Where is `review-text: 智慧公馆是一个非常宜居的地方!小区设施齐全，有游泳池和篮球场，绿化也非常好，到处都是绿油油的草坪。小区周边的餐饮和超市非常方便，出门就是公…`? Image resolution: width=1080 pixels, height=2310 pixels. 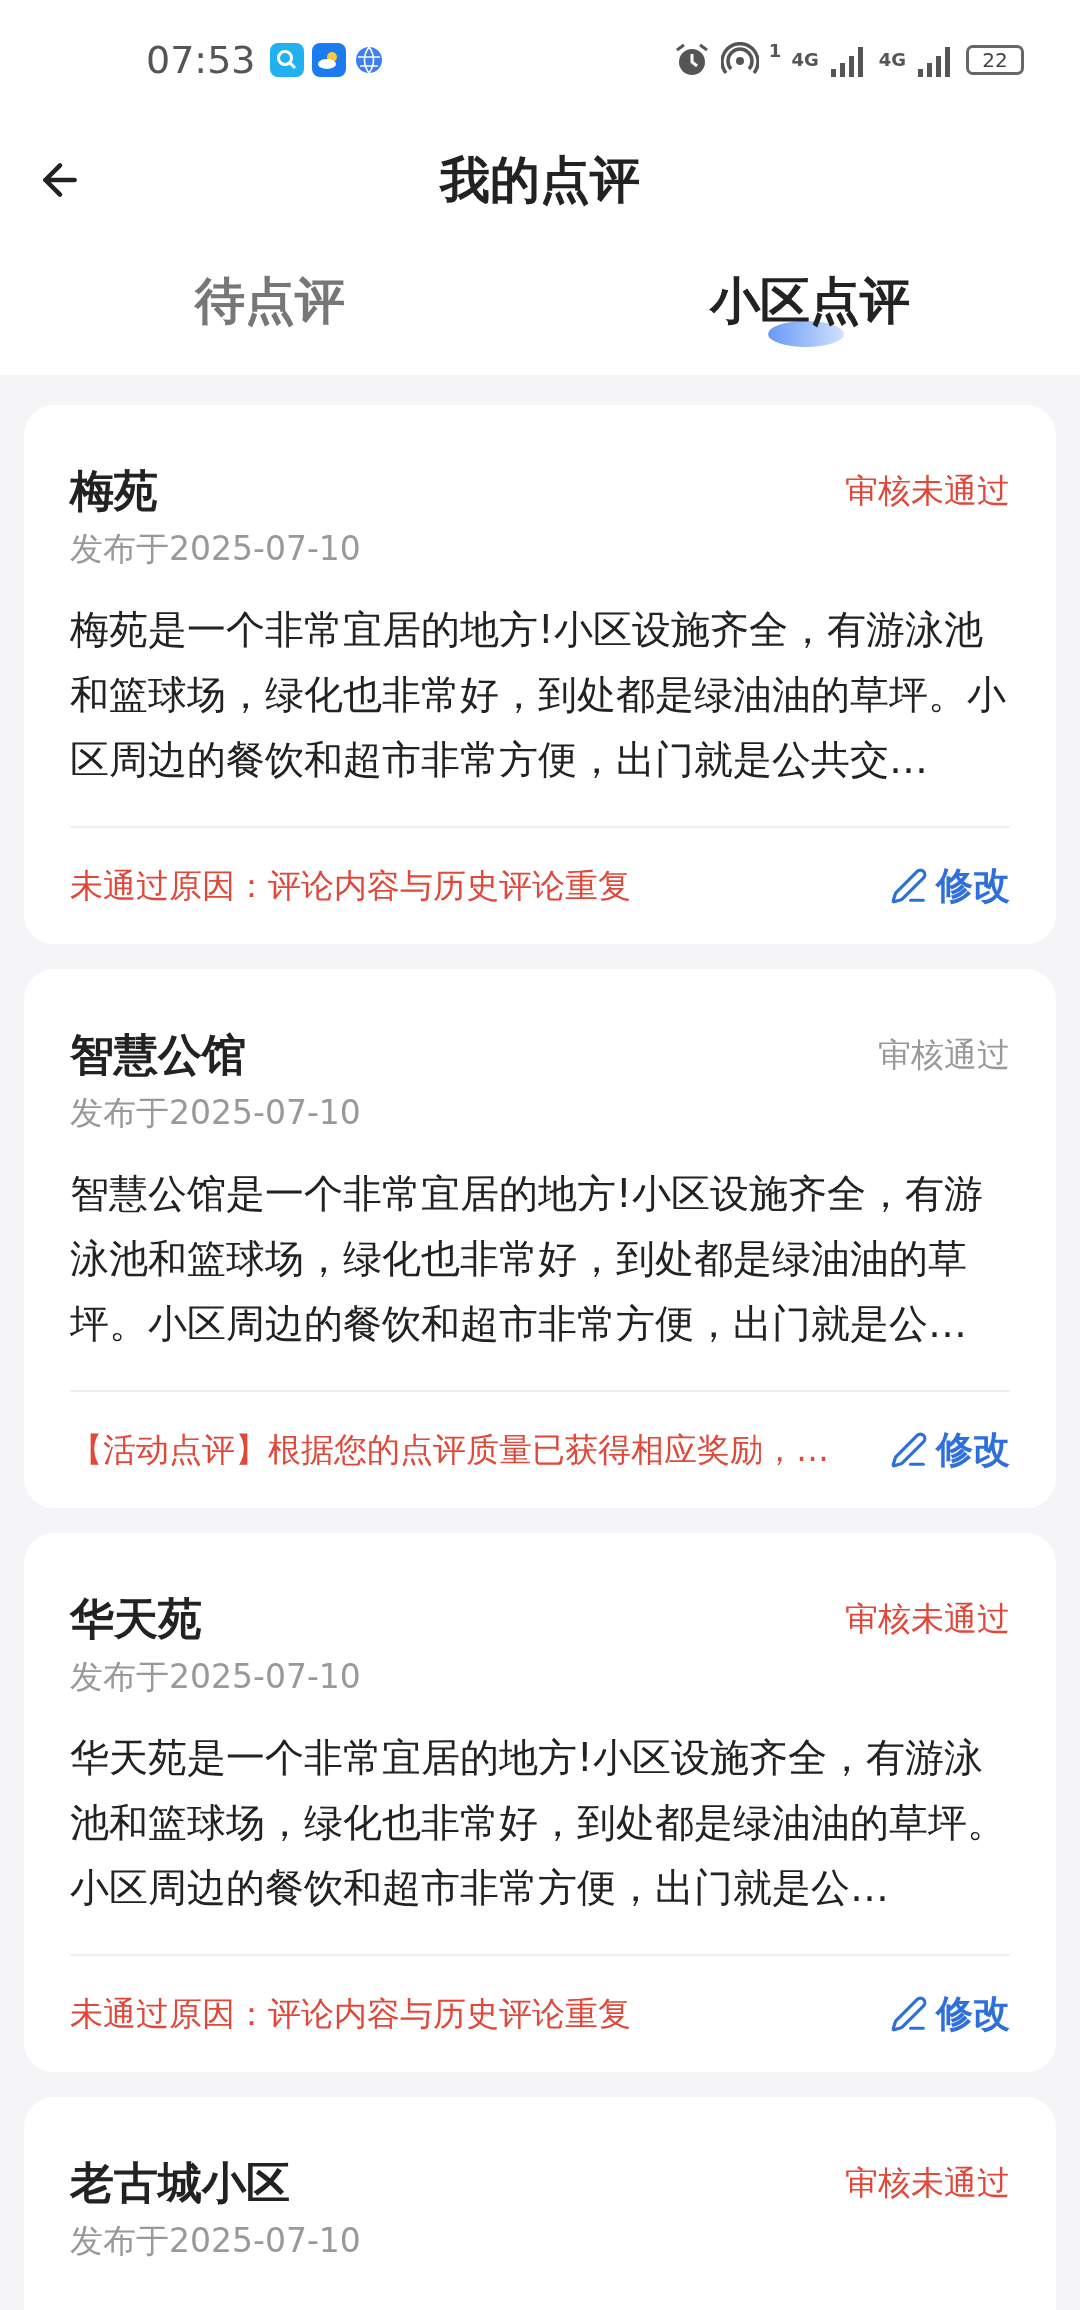
review-text: 智慧公馆是一个非常宜居的地方!小区设施齐全，有游泳池和篮球场，绿化也非常好，到处都是绿油油的草坪。小区周边的餐饮和超市非常方便，出门就是公… is located at coordinates (527, 1259).